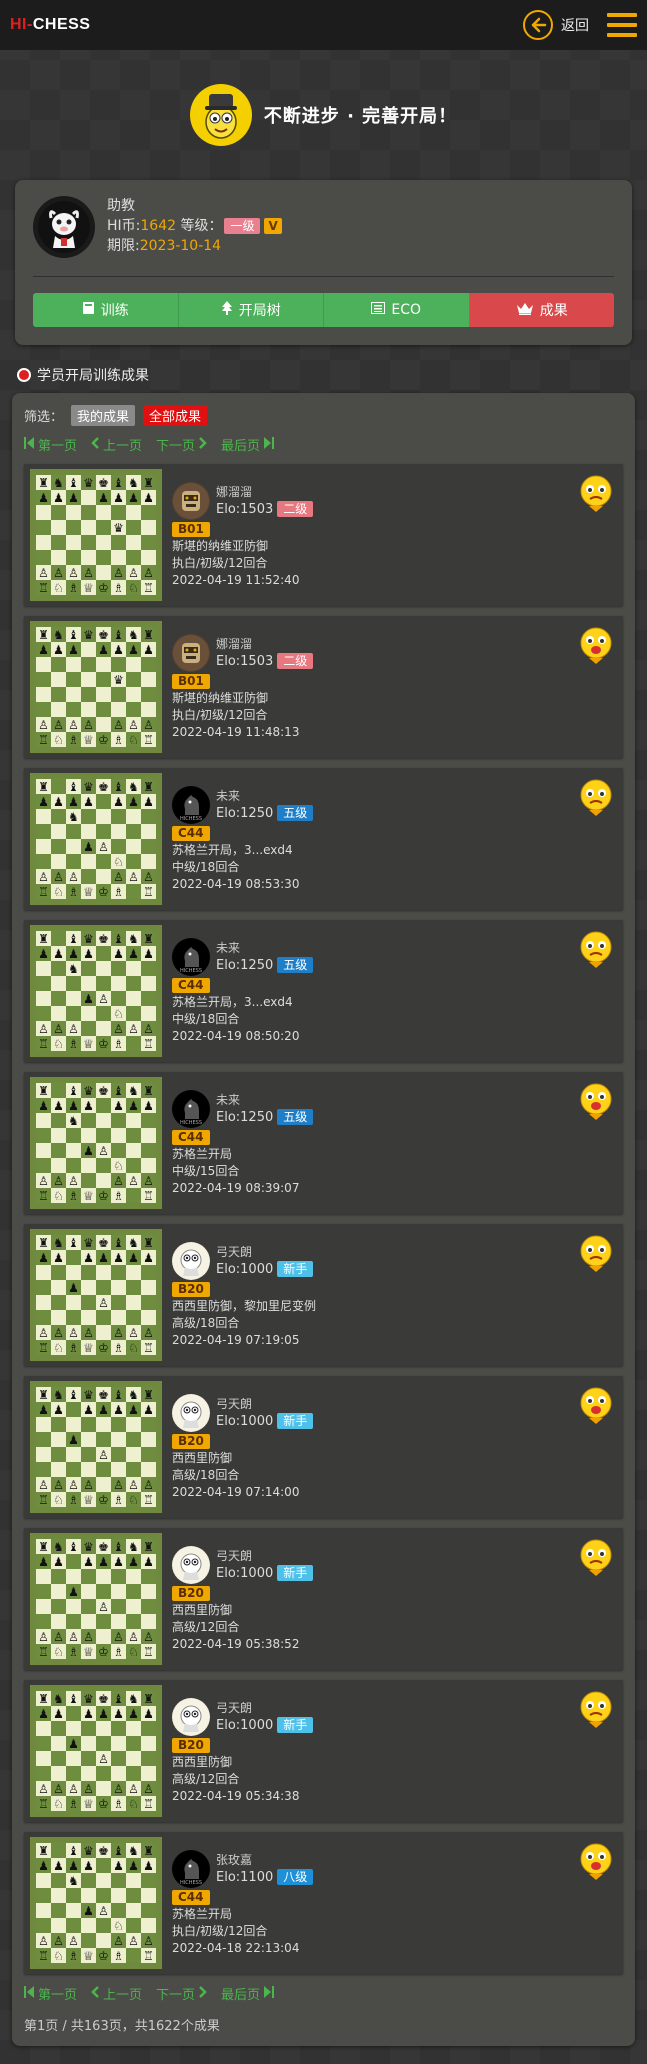 The width and height of the screenshot is (647, 2064). I want to click on board-square: ♖, so click(43, 587).